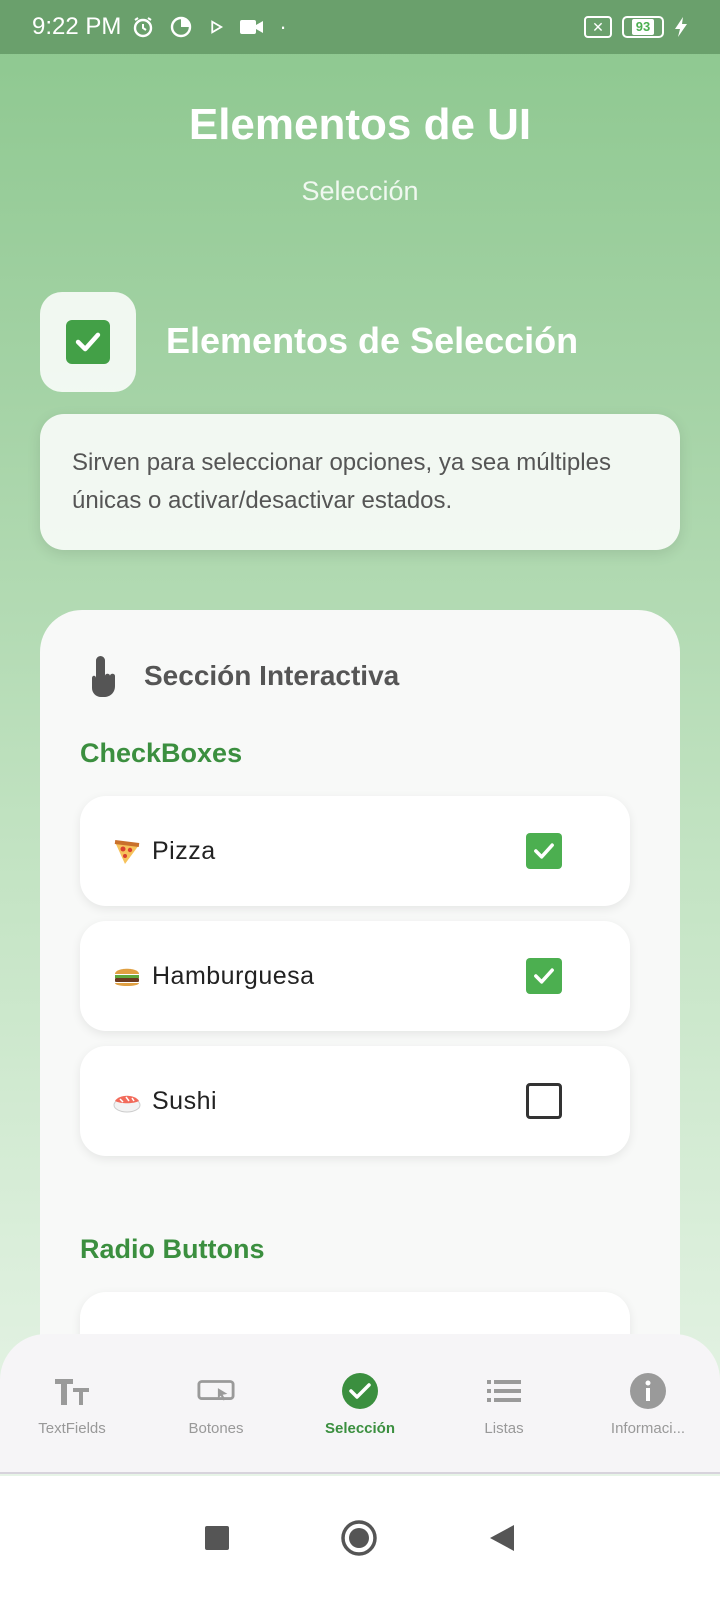 The width and height of the screenshot is (720, 1600). I want to click on status-right: ✕ 93, so click(636, 27).